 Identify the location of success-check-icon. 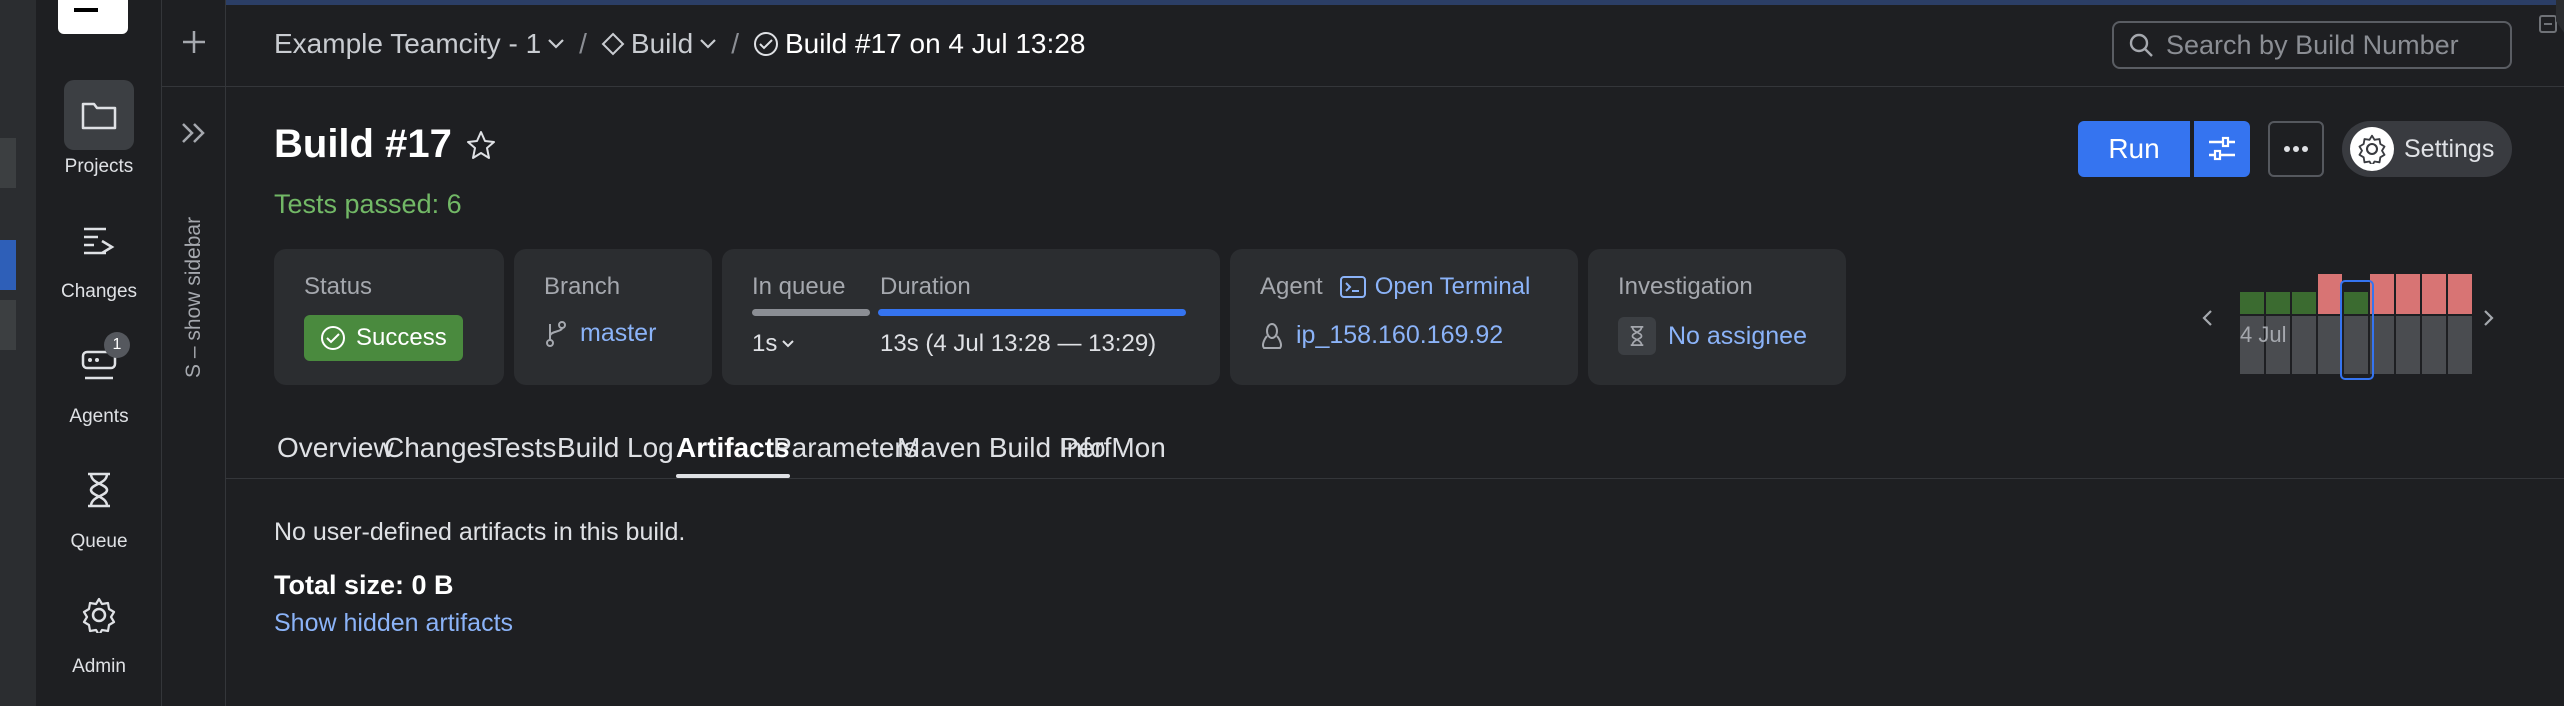
(333, 338).